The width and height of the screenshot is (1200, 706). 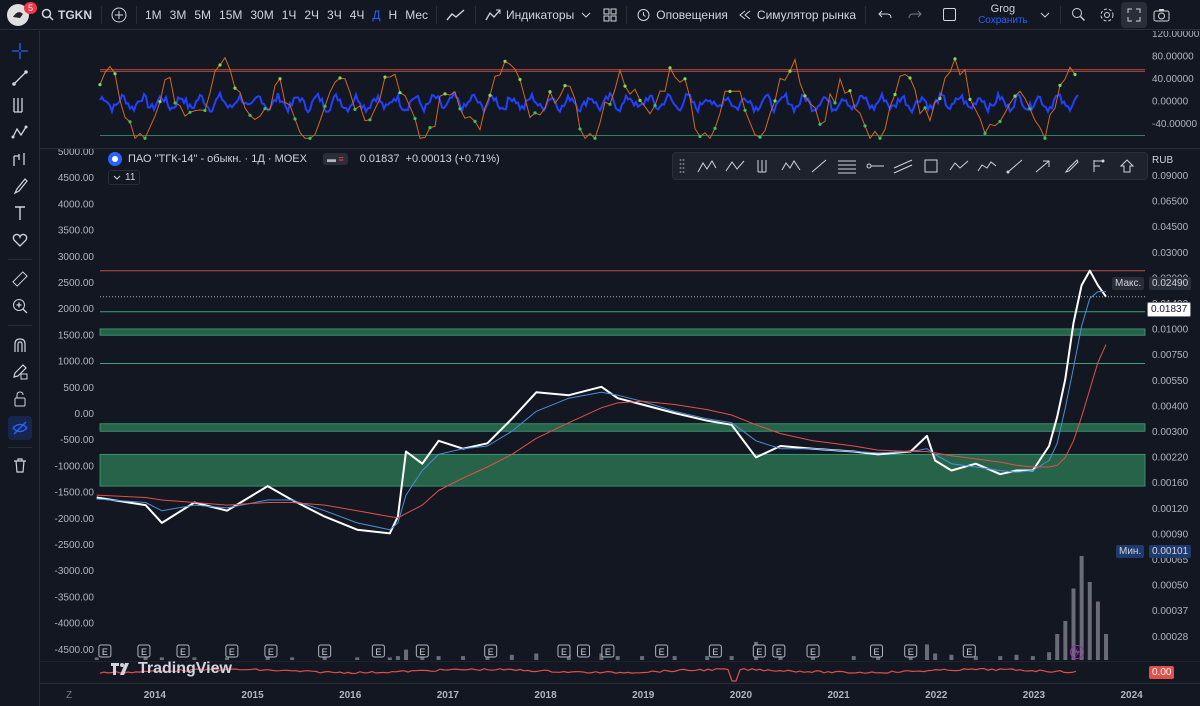 What do you see at coordinates (586, 15) in the screenshot?
I see `chevron-down-icon` at bounding box center [586, 15].